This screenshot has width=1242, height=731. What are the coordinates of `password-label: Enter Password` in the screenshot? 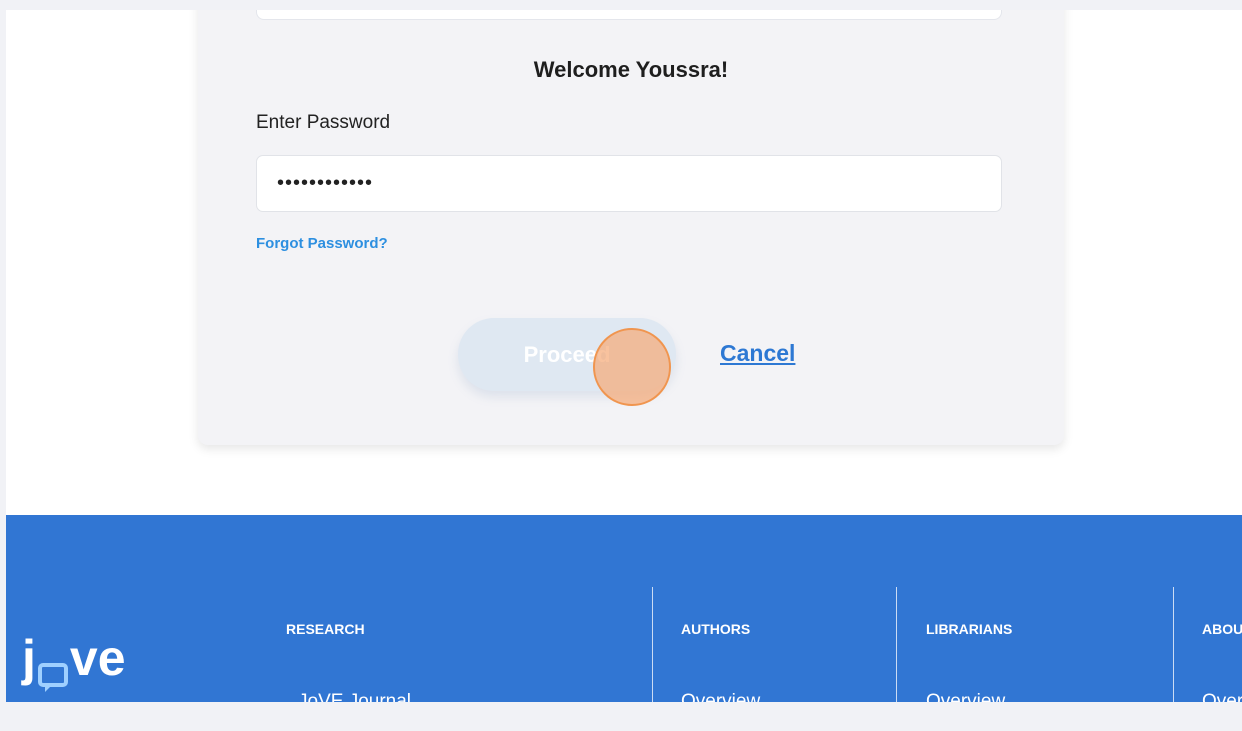 It's located at (323, 122).